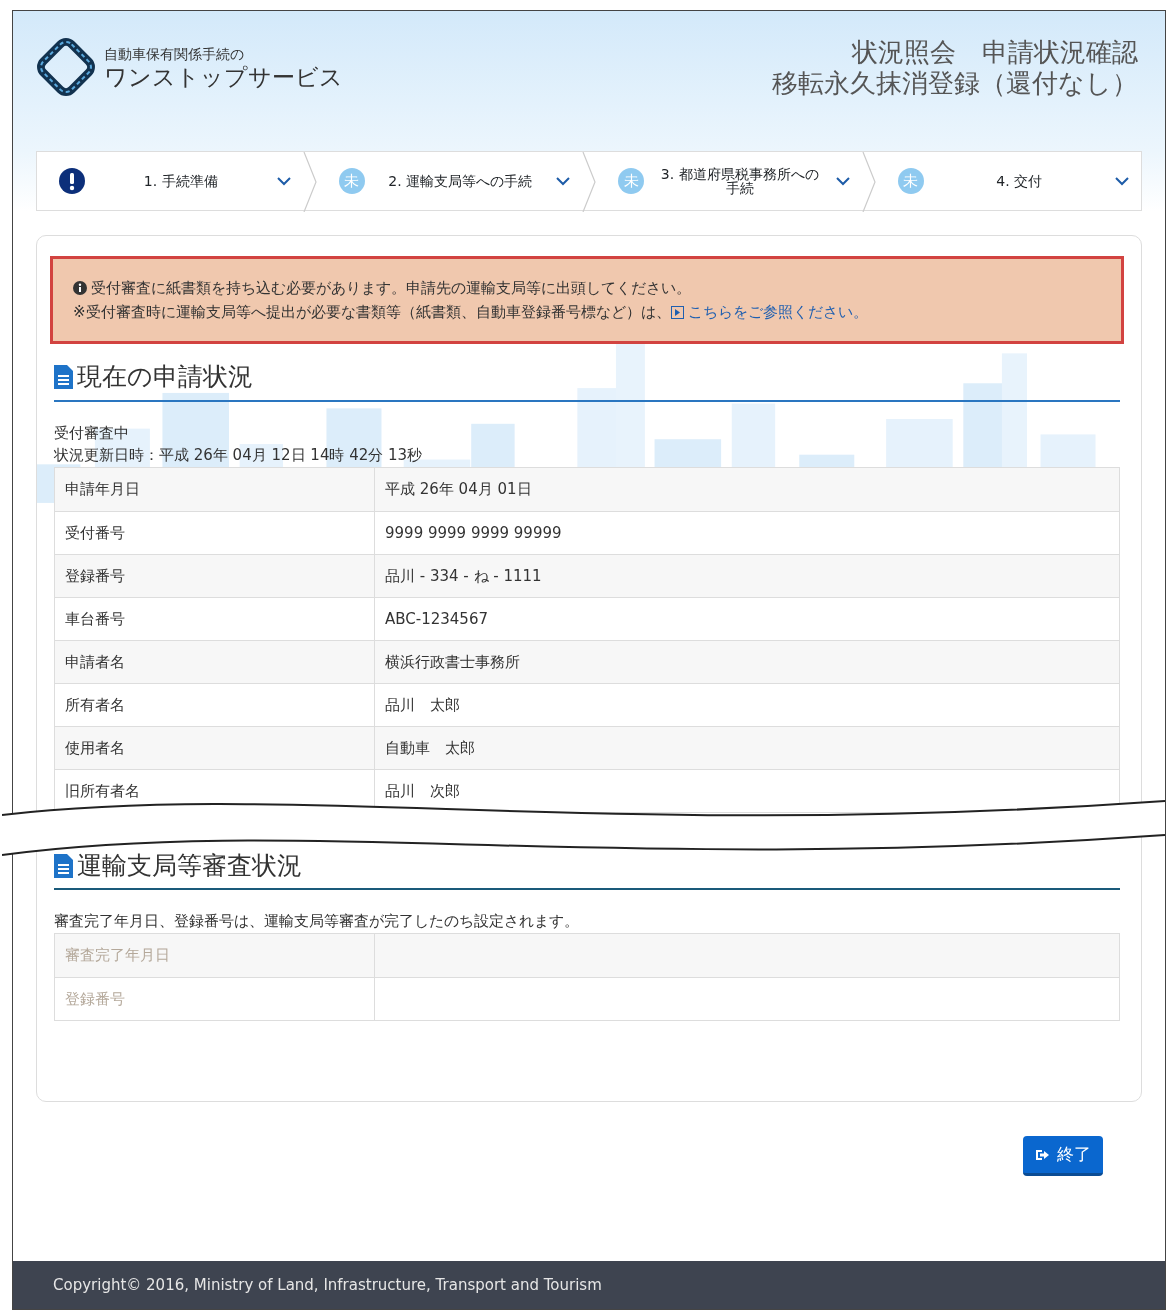 The height and width of the screenshot is (1316, 1174). I want to click on table-cell-text: 品川 次郎, so click(422, 791).